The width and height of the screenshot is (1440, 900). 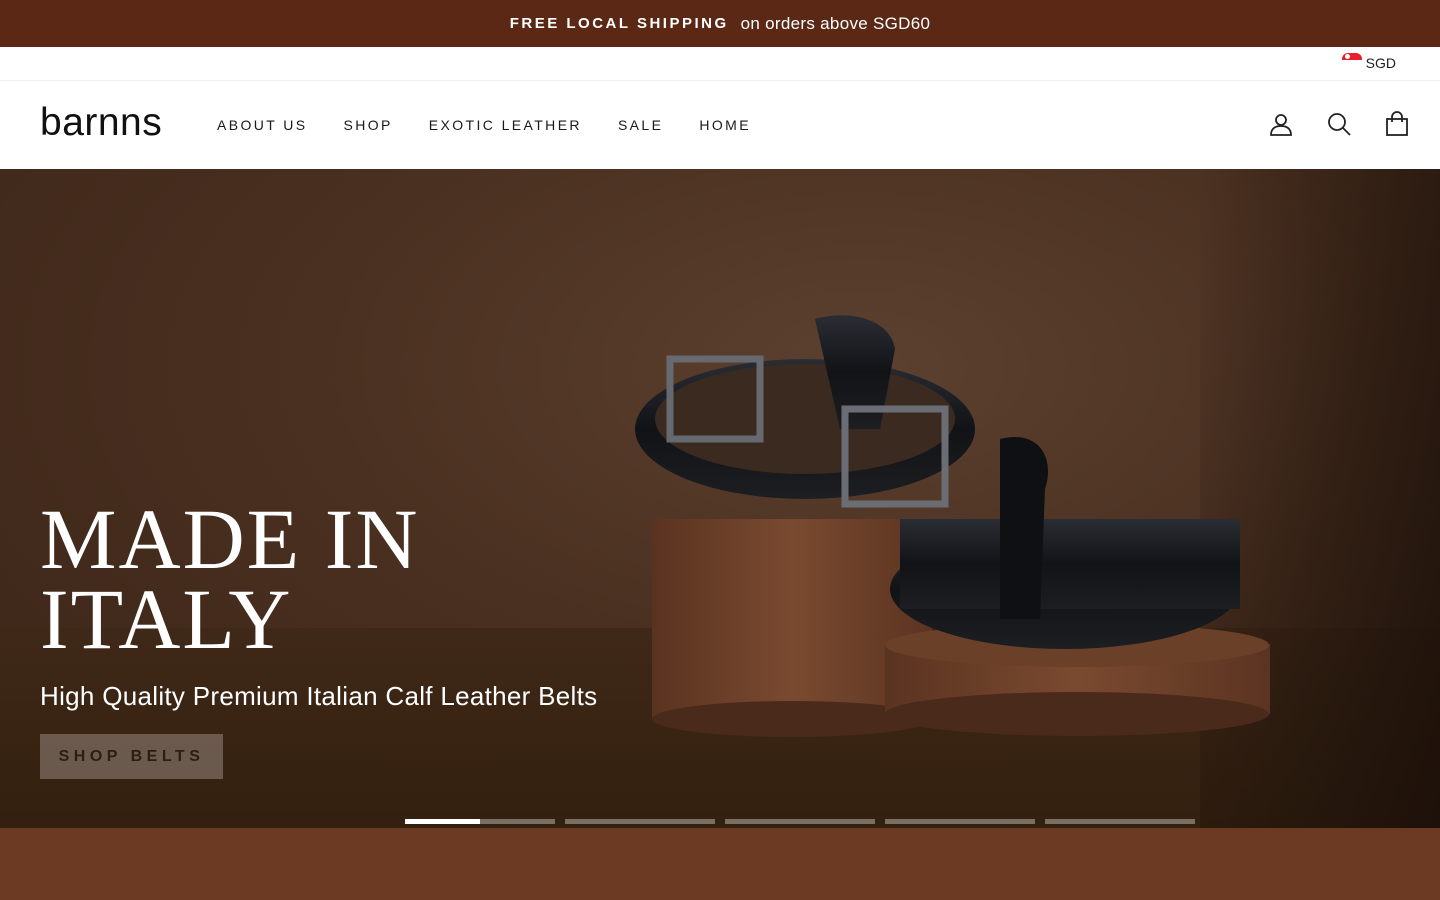 I want to click on nav-home: HOME, so click(x=725, y=125).